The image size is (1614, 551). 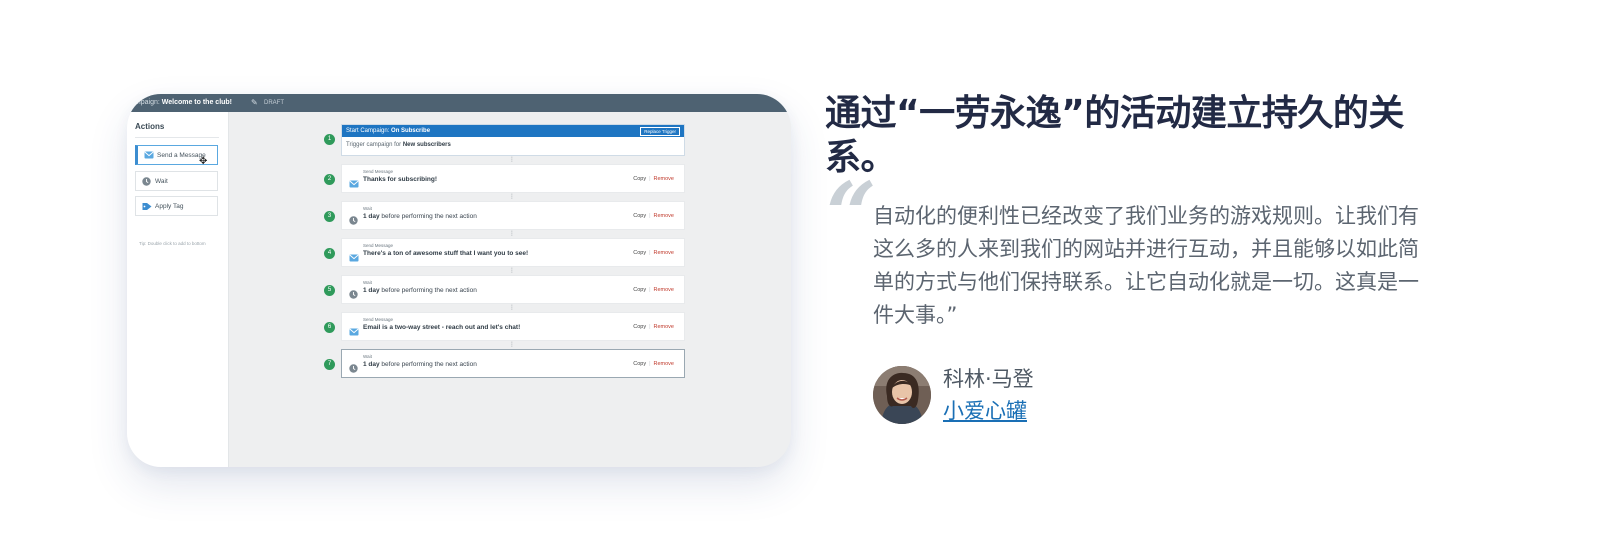 What do you see at coordinates (172, 243) in the screenshot?
I see `sidebar-tip: Tip: Double click to add to bottom` at bounding box center [172, 243].